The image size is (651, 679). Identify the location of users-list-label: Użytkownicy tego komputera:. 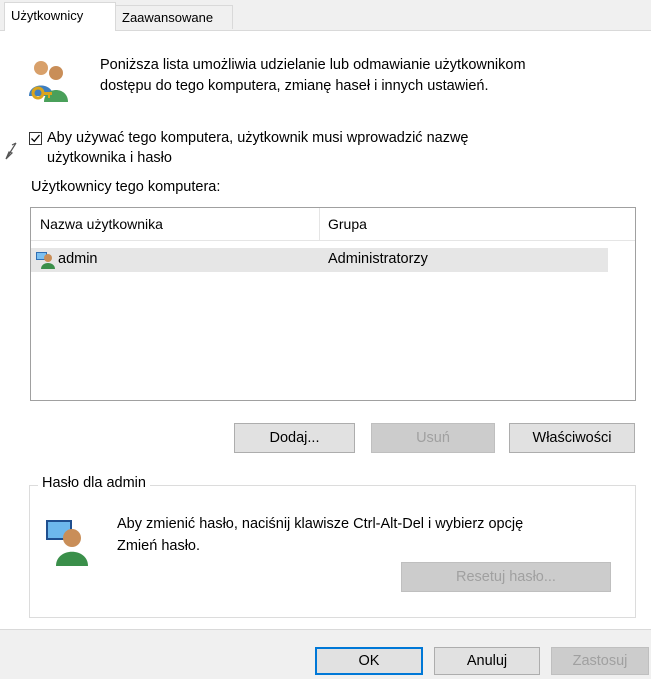
(126, 187).